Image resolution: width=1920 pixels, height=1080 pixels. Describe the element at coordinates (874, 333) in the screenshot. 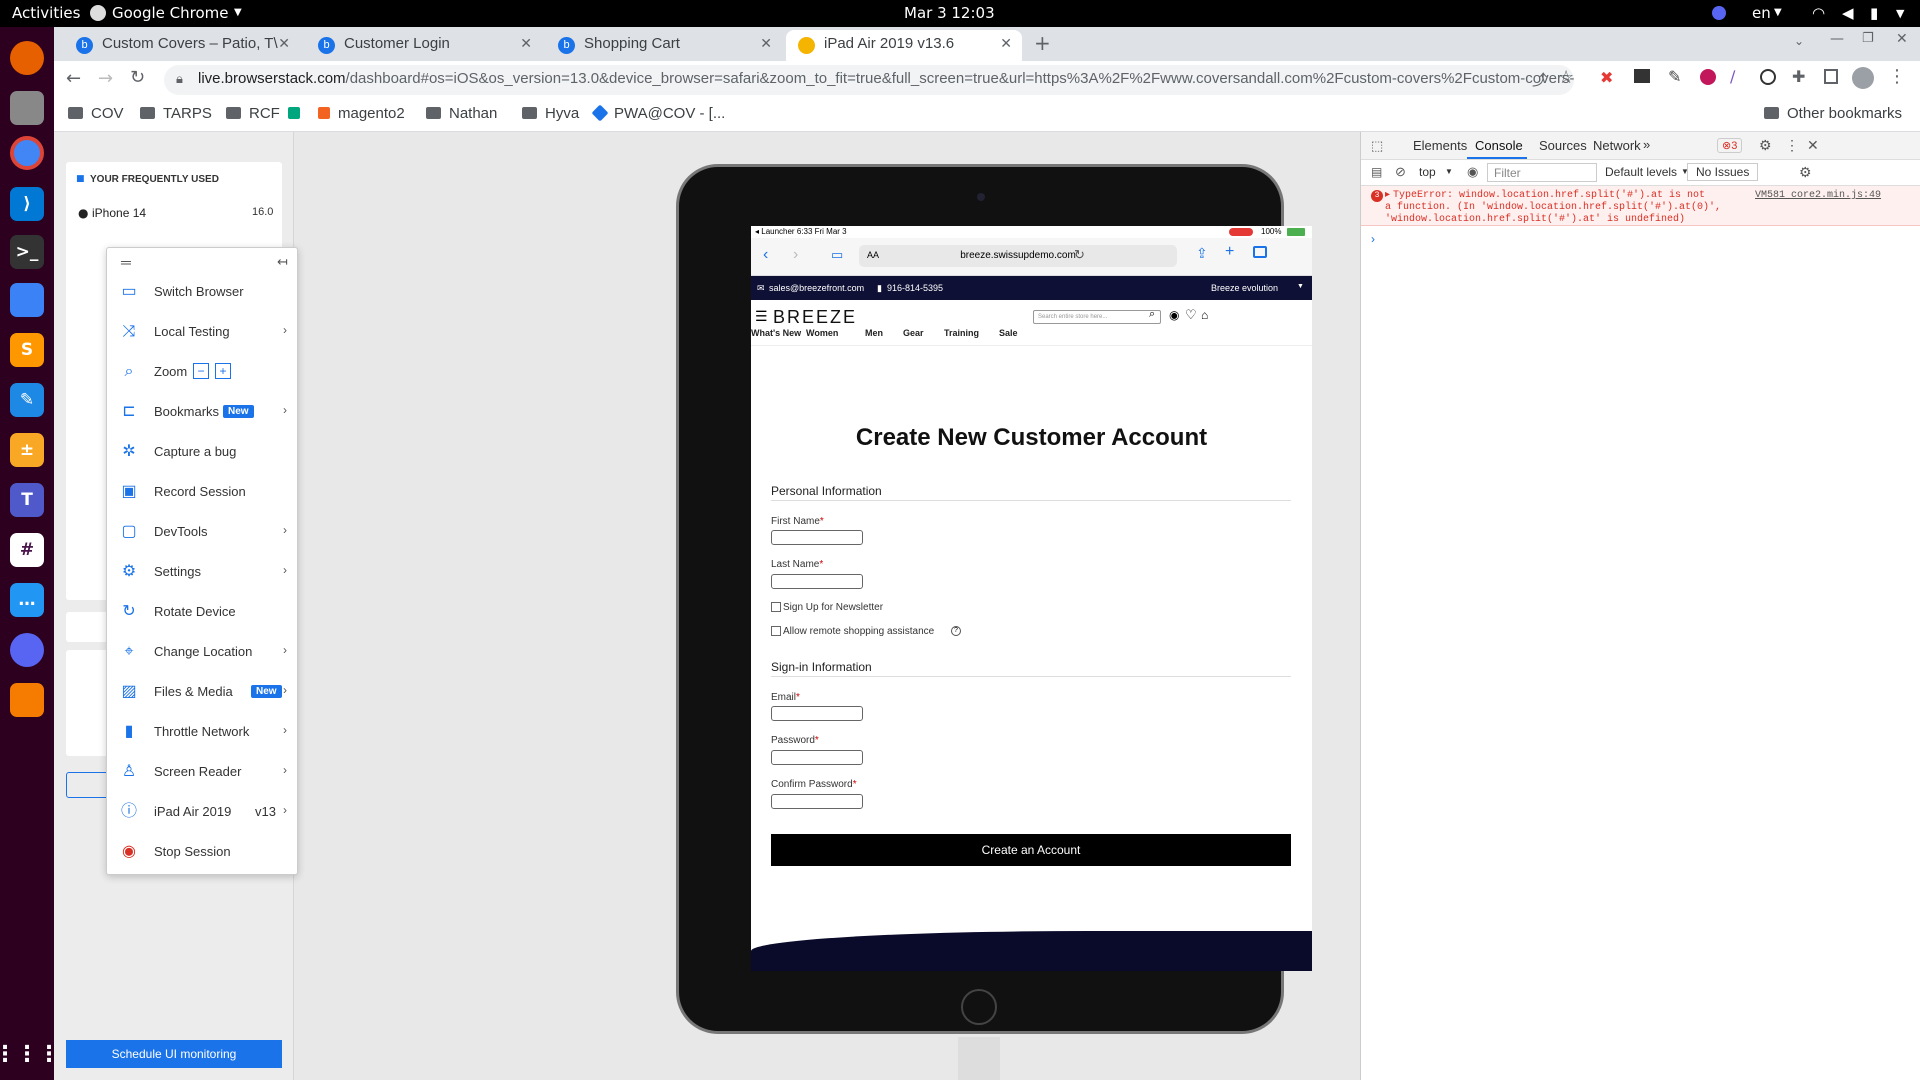

I see `nav-item: Men` at that location.